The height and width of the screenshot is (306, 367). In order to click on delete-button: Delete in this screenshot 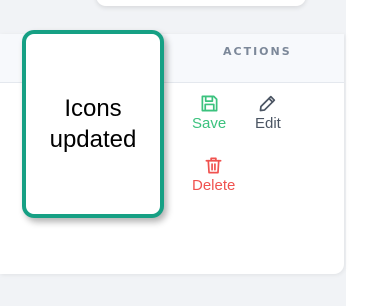, I will do `click(213, 175)`.